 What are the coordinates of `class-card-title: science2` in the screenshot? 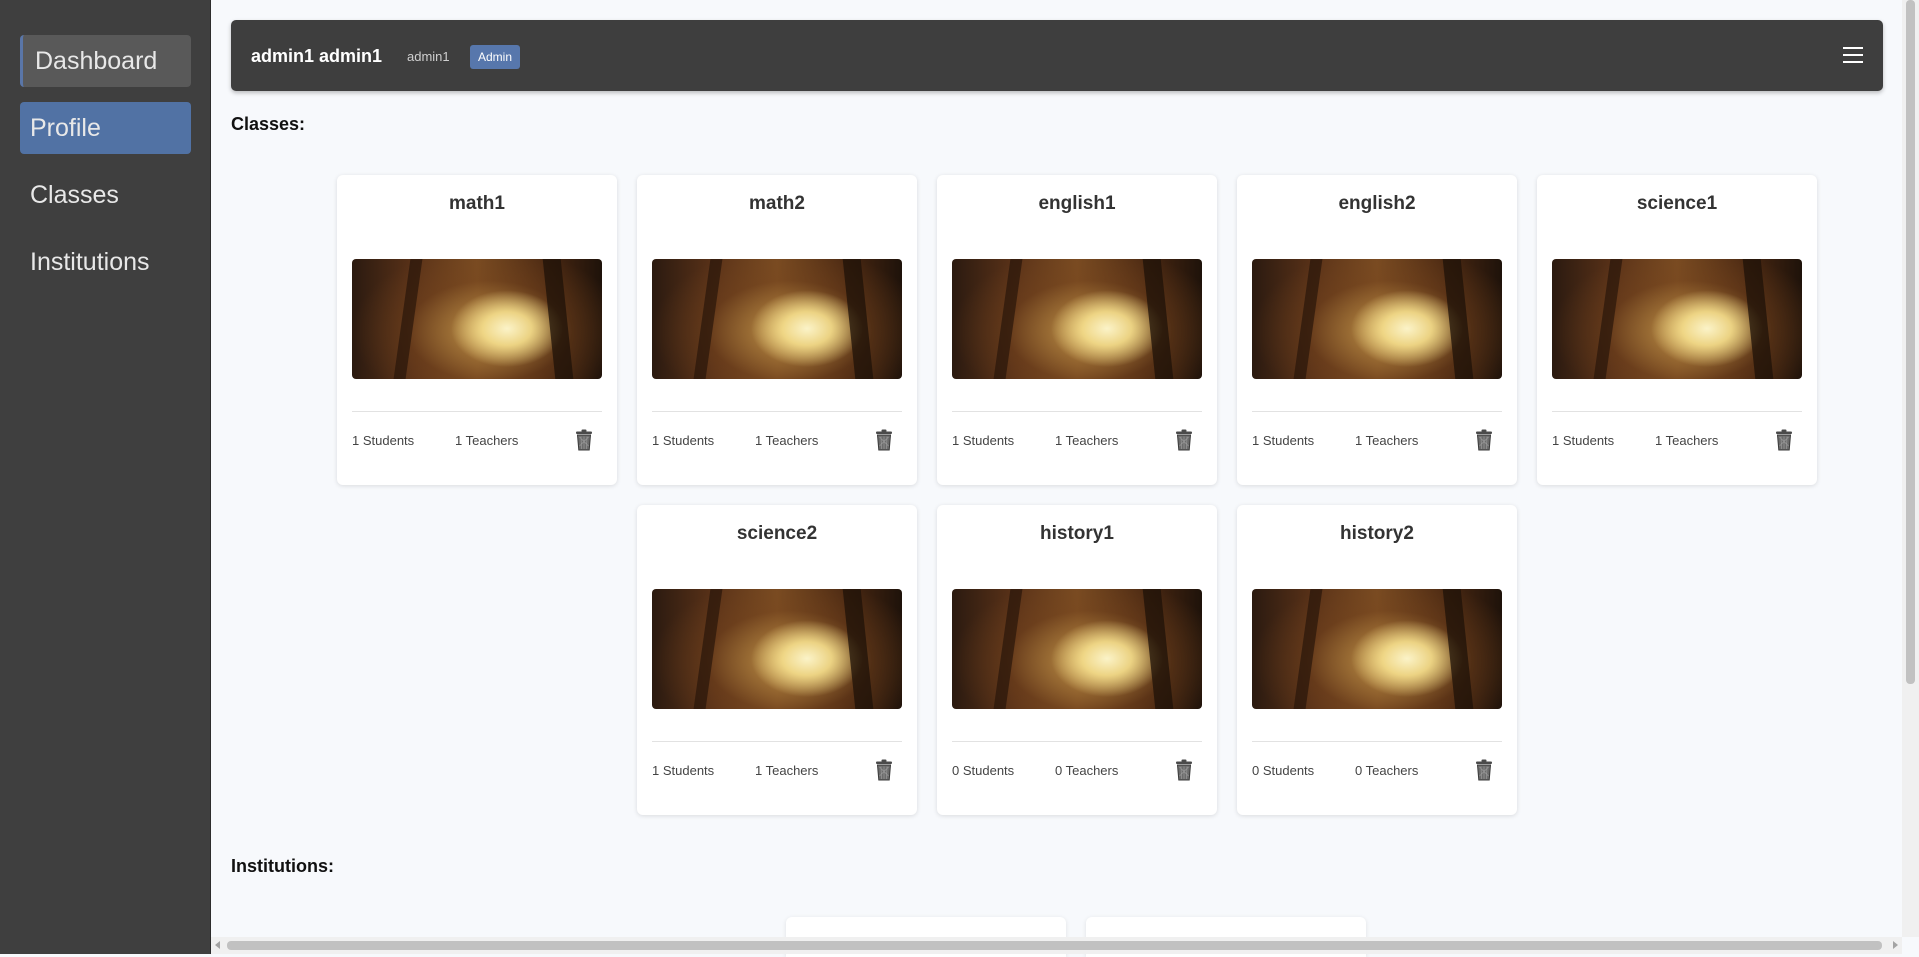 It's located at (777, 533).